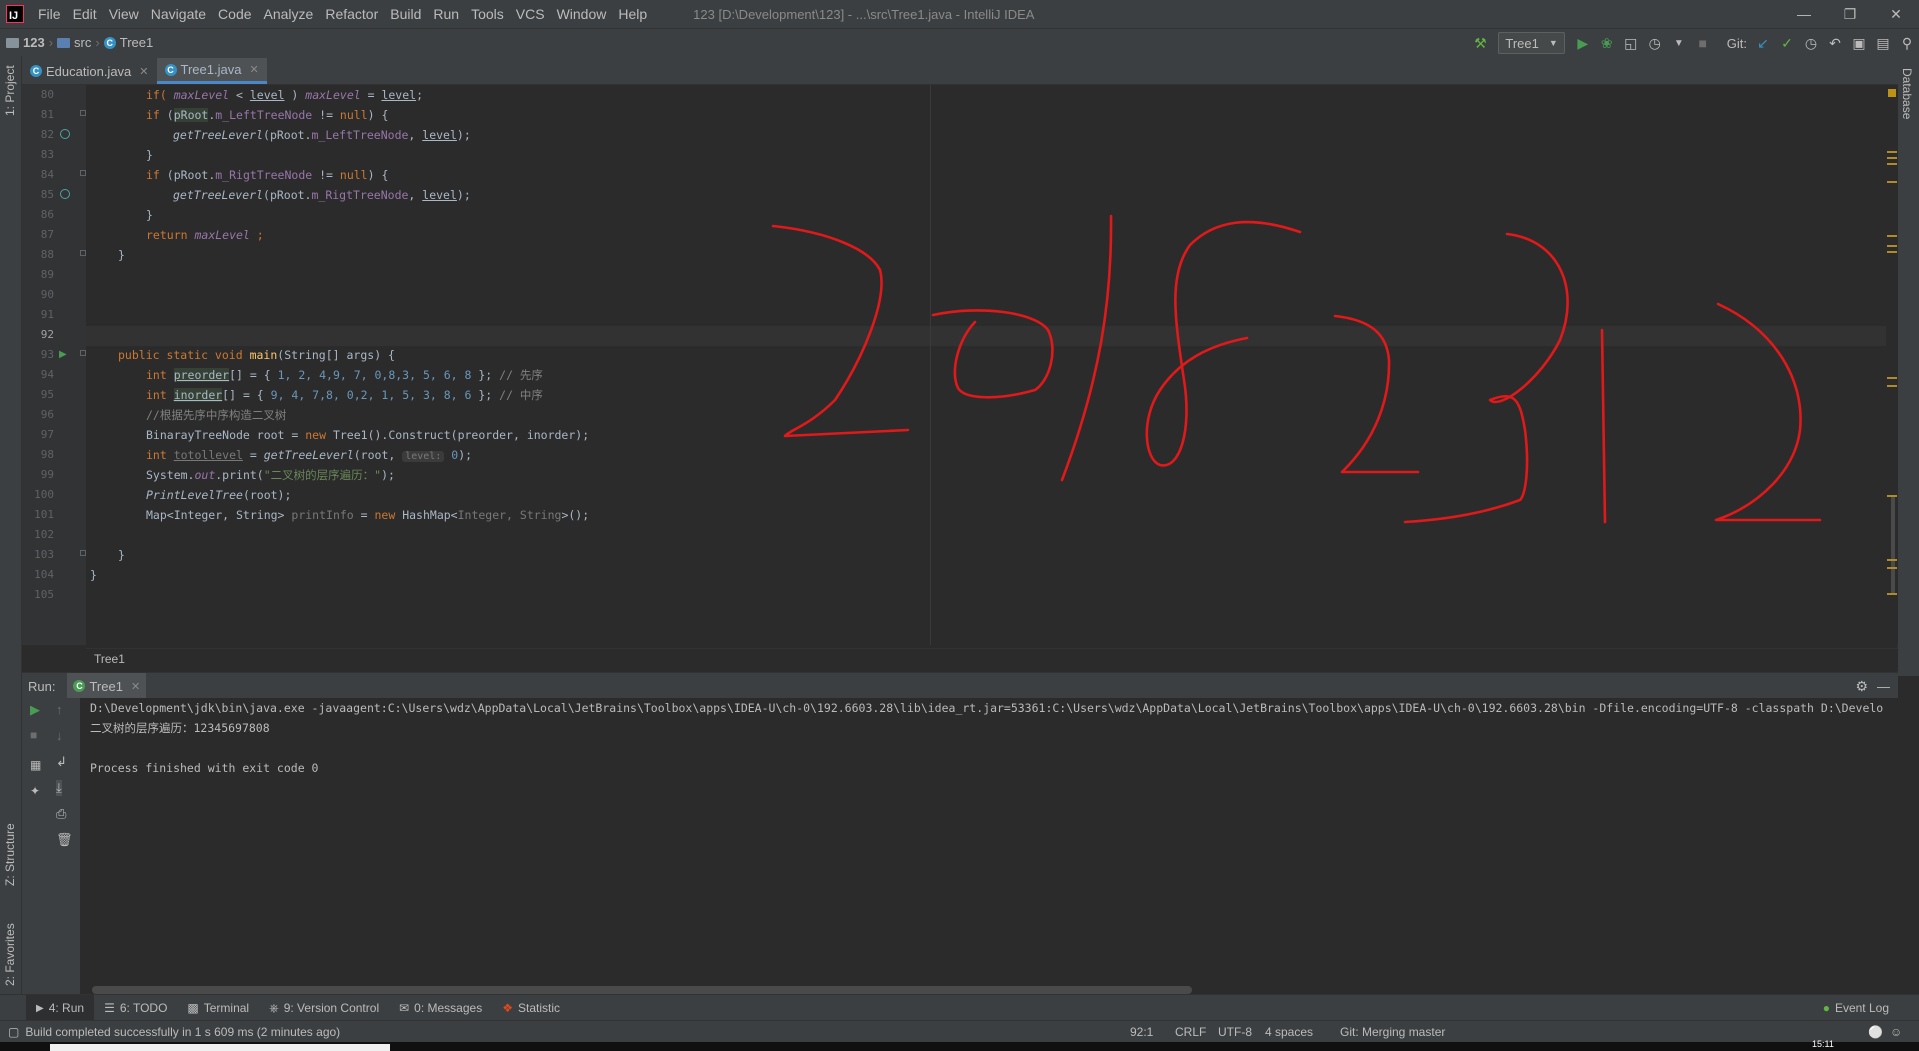 Image resolution: width=1919 pixels, height=1051 pixels. Describe the element at coordinates (632, 14) in the screenshot. I see `menu-help: Help` at that location.